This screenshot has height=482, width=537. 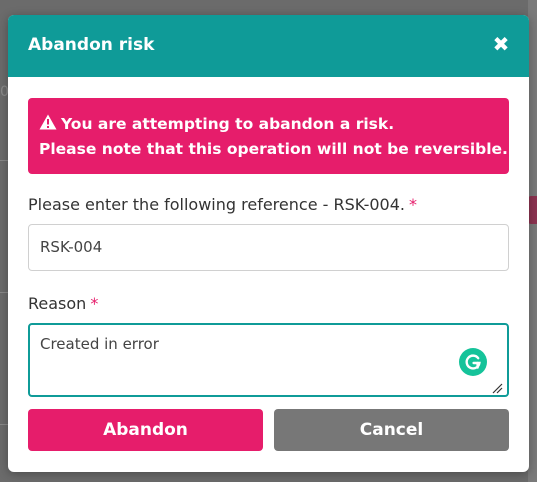 I want to click on warning-icon, so click(x=48, y=122).